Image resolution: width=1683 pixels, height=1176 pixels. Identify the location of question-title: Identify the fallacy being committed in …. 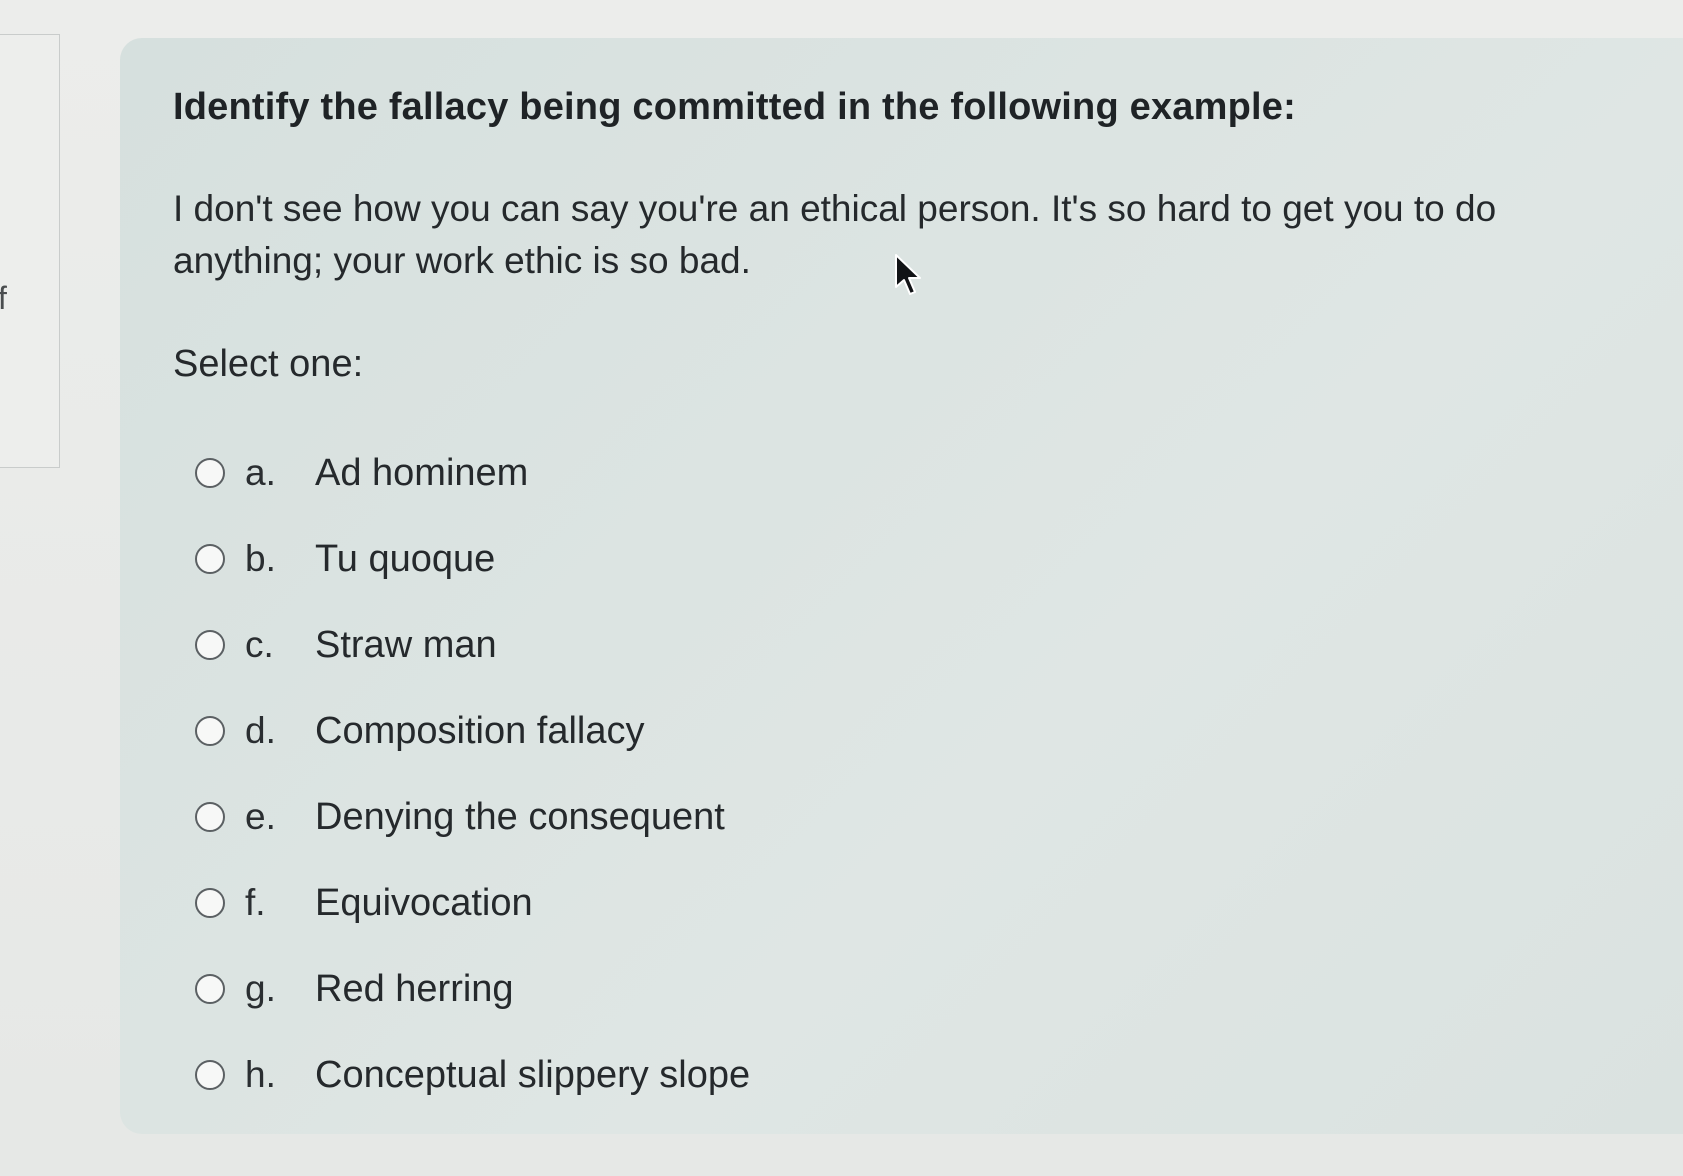
(734, 107).